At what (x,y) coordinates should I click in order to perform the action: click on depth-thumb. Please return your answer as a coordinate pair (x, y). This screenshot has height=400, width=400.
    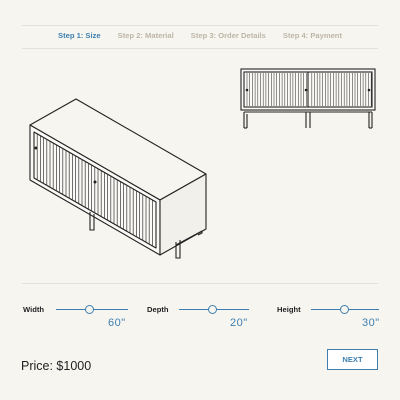
    Looking at the image, I should click on (212, 309).